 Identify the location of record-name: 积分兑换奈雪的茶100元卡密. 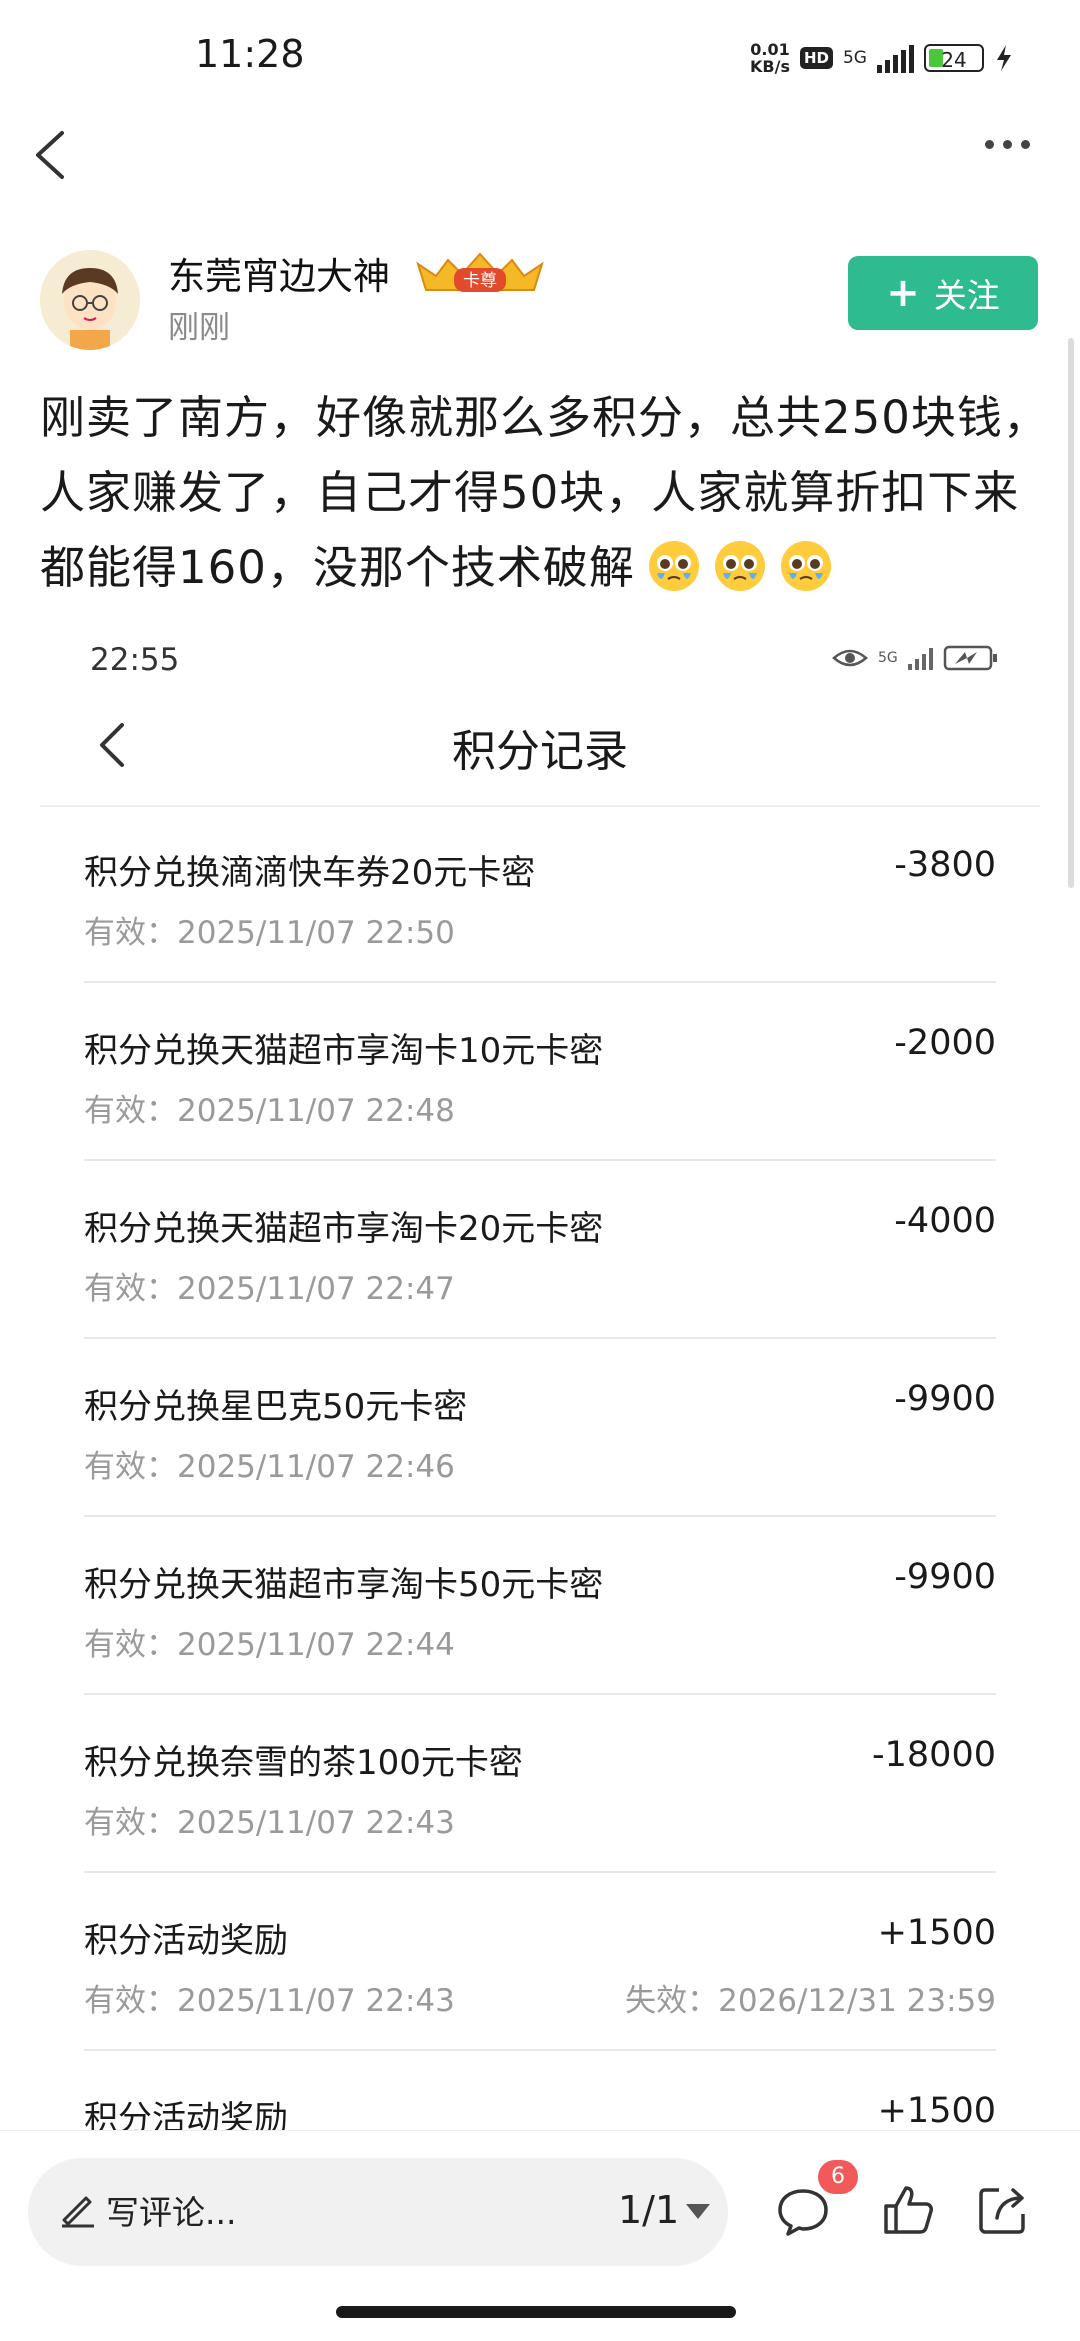
(303, 1763).